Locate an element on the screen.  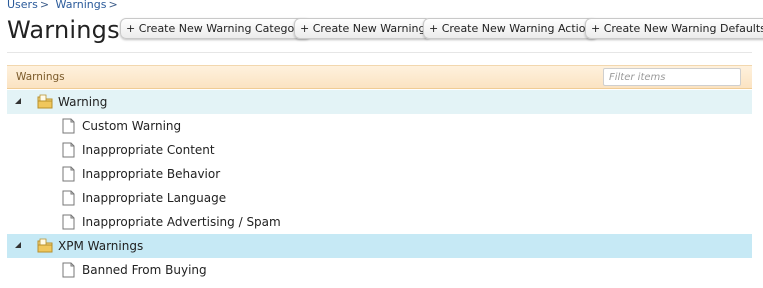
item-label: Custom Warning is located at coordinates (132, 126).